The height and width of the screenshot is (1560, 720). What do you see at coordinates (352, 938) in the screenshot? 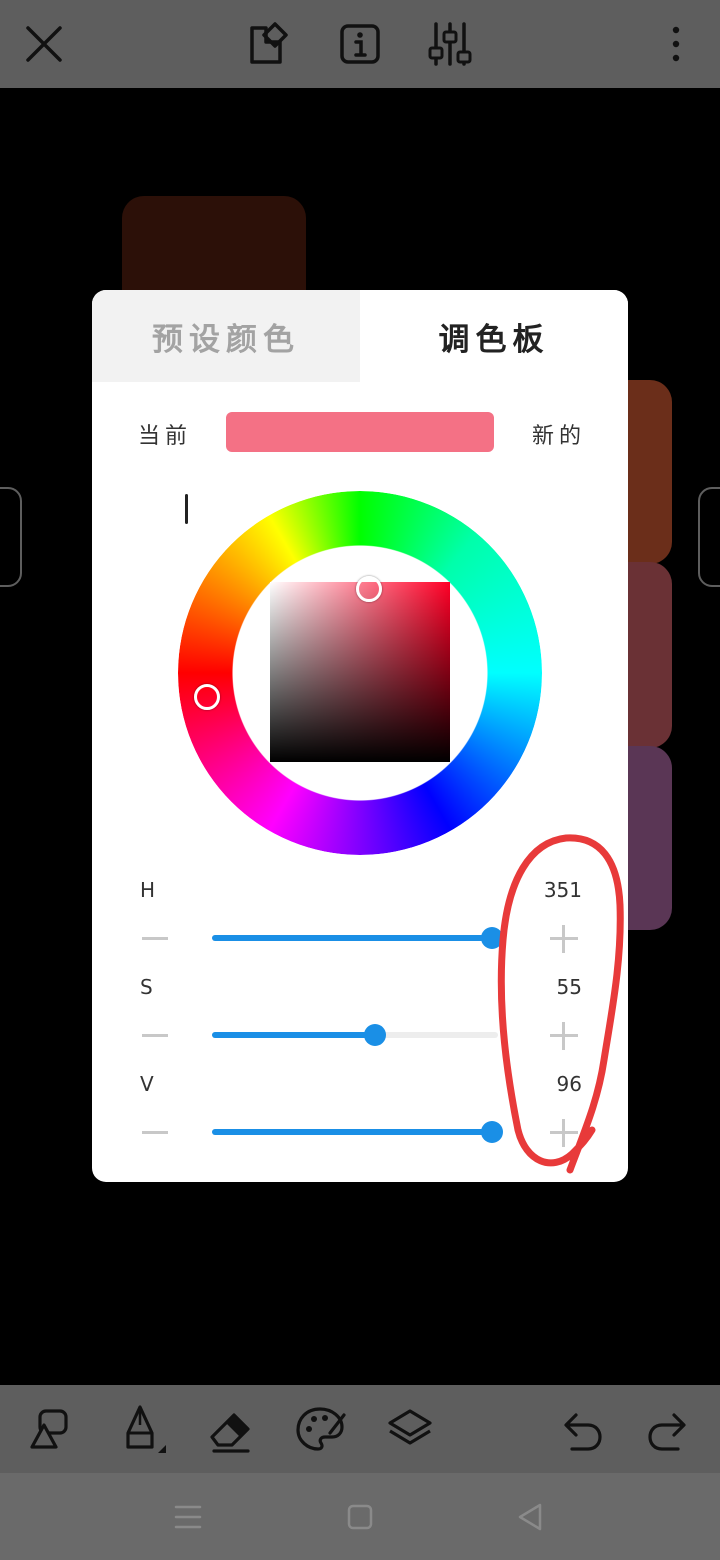
I see `h-slider-fill` at bounding box center [352, 938].